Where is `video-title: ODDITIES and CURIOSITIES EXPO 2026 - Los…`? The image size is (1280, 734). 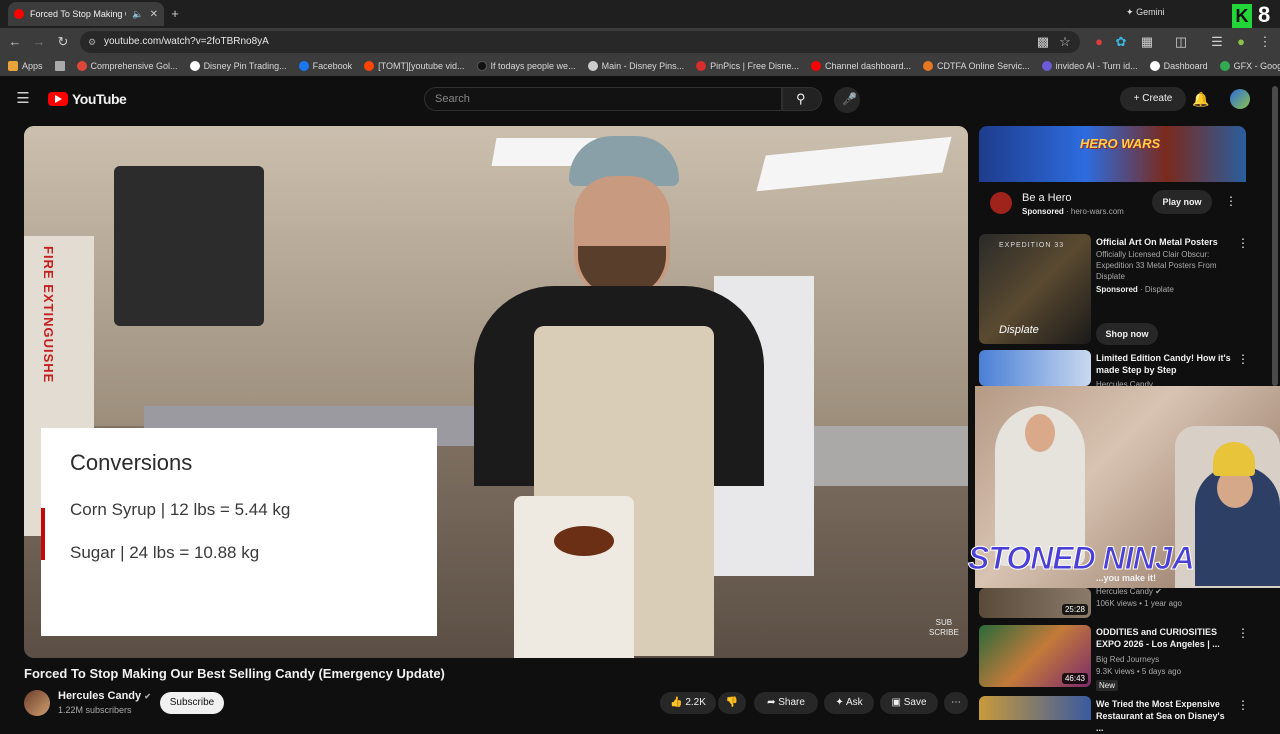
video-title: ODDITIES and CURIOSITIES EXPO 2026 - Los… is located at coordinates (1163, 638).